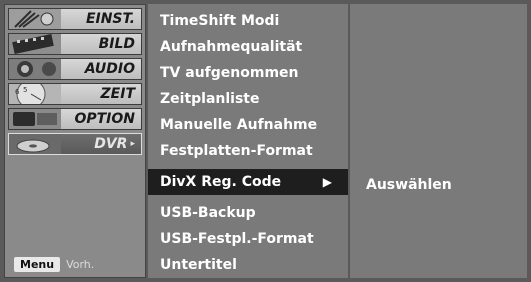 This screenshot has width=531, height=282. Describe the element at coordinates (248, 125) in the screenshot. I see `option-manuelle-aufnahme: Manuelle Aufnahme` at that location.